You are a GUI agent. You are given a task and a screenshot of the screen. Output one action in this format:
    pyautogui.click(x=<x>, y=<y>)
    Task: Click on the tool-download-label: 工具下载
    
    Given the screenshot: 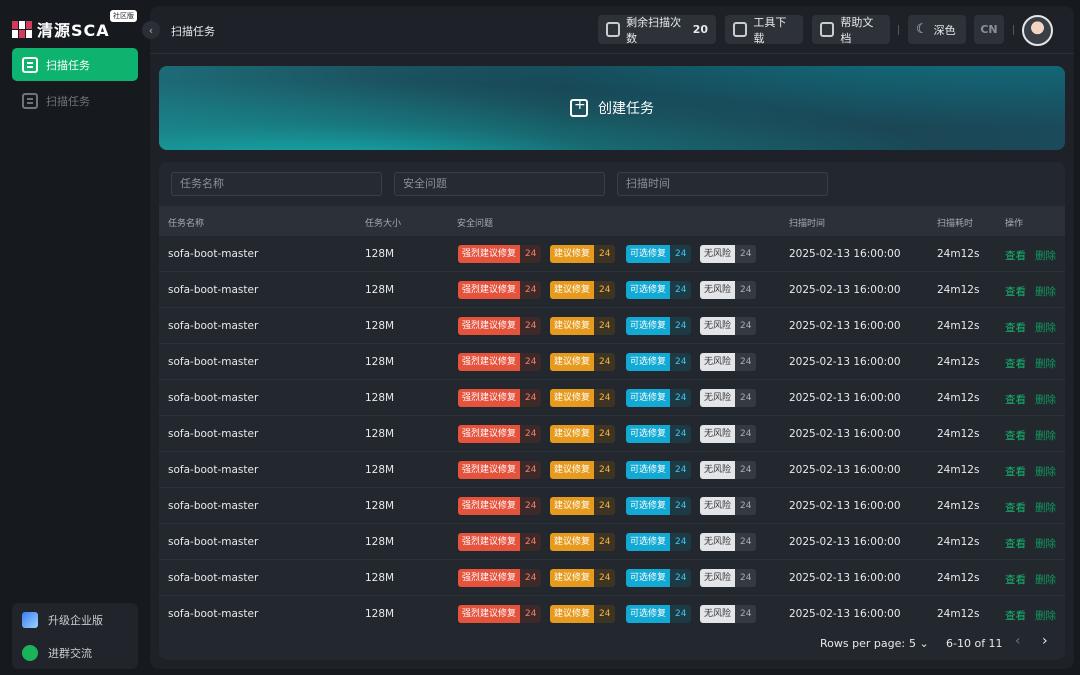 What is the action you would take?
    pyautogui.click(x=770, y=30)
    